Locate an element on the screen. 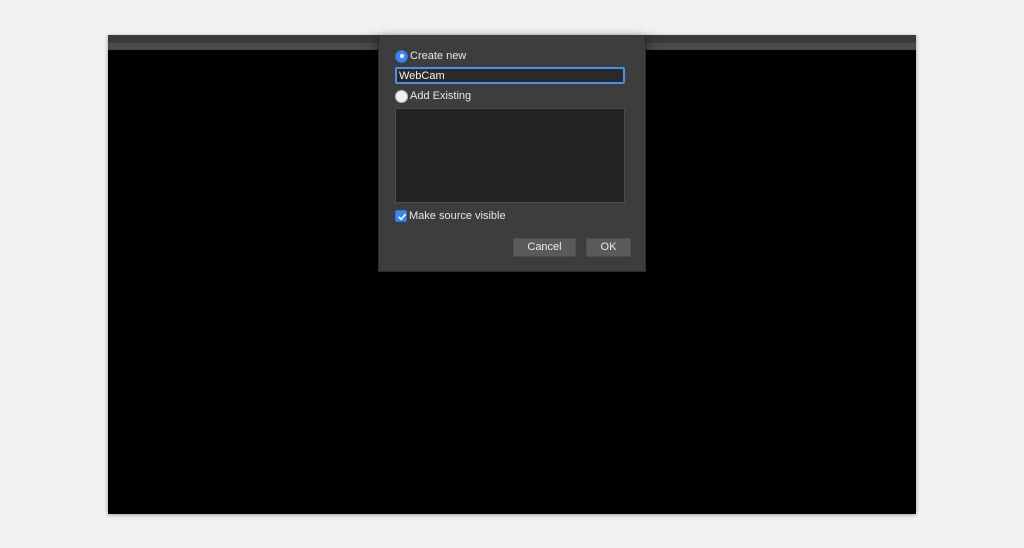  checkmark-icon is located at coordinates (402, 217).